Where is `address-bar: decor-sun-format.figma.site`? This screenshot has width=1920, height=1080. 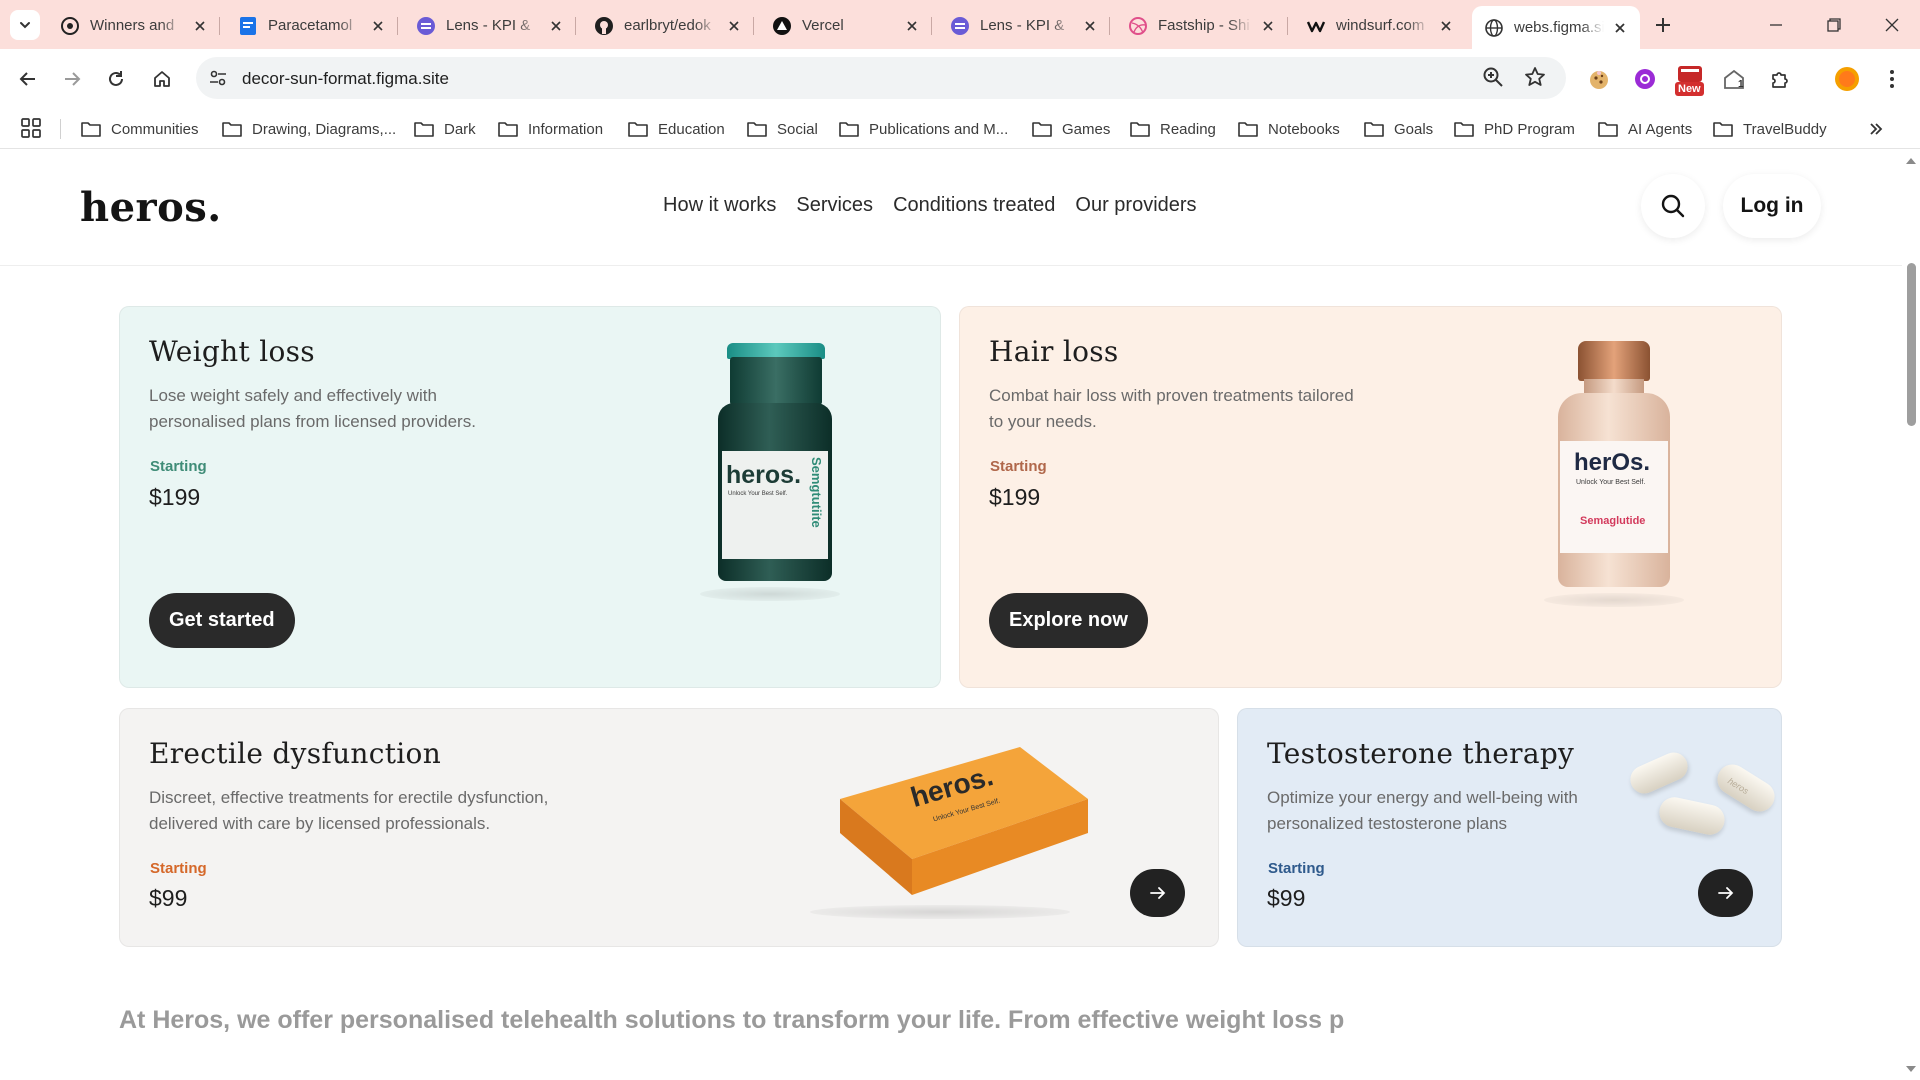
address-bar: decor-sun-format.figma.site is located at coordinates (881, 78).